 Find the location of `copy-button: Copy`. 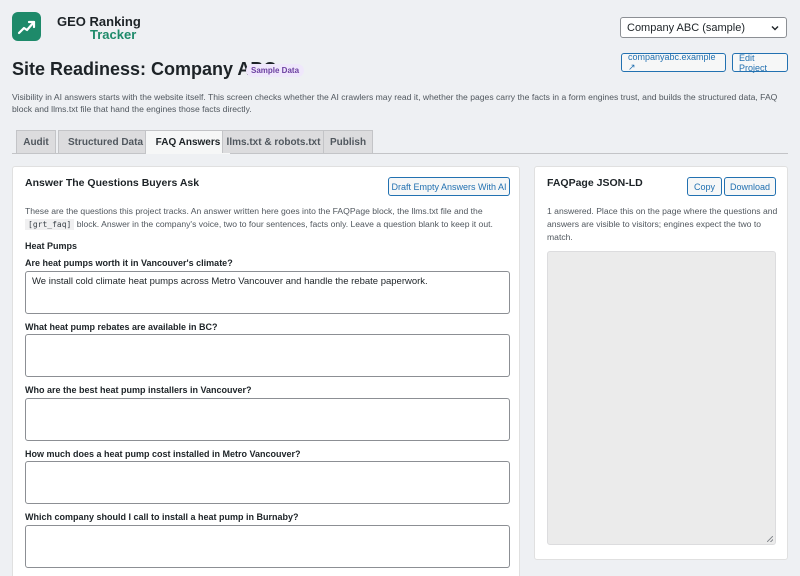

copy-button: Copy is located at coordinates (704, 186).